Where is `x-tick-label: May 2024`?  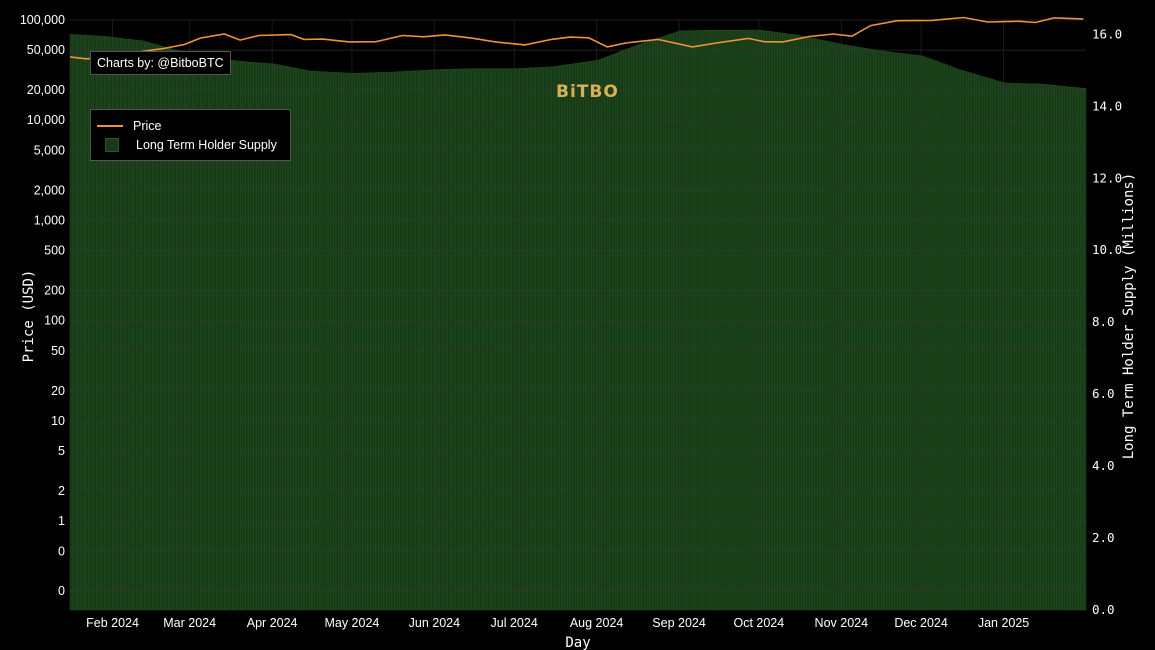
x-tick-label: May 2024 is located at coordinates (351, 623).